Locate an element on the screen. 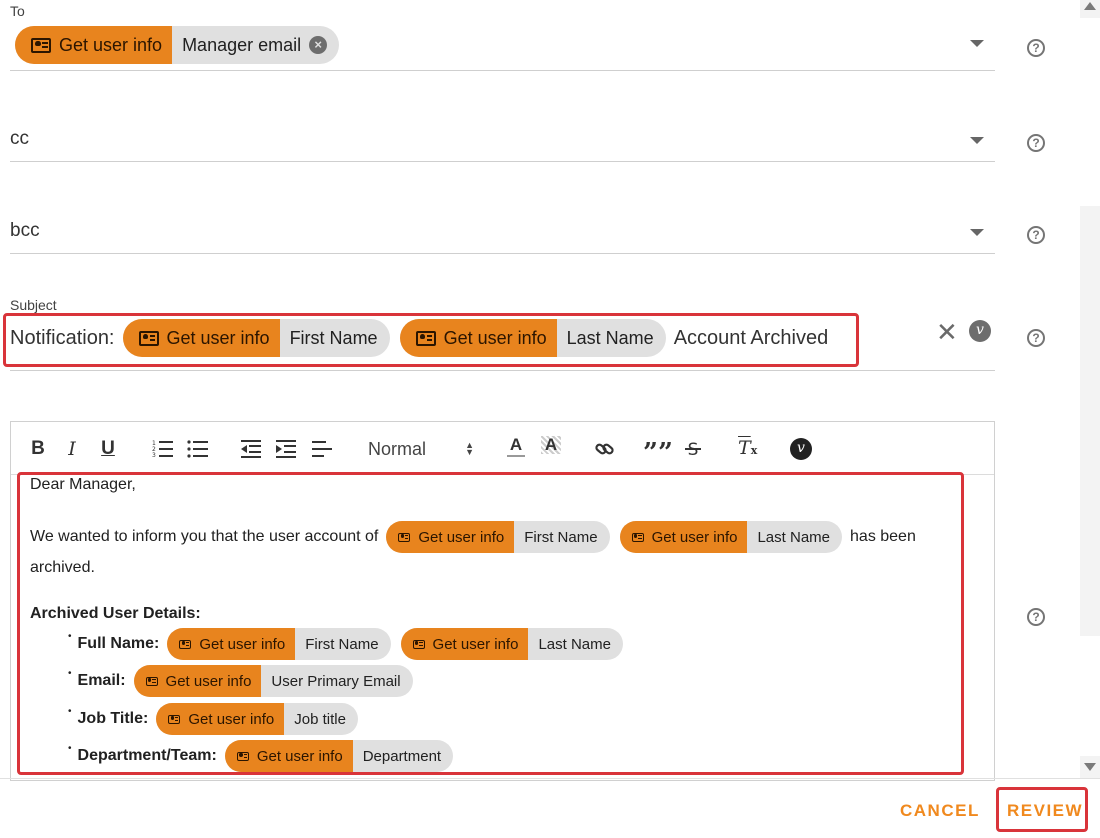 The image size is (1100, 838). bcc-field: bcc is located at coordinates (25, 231).